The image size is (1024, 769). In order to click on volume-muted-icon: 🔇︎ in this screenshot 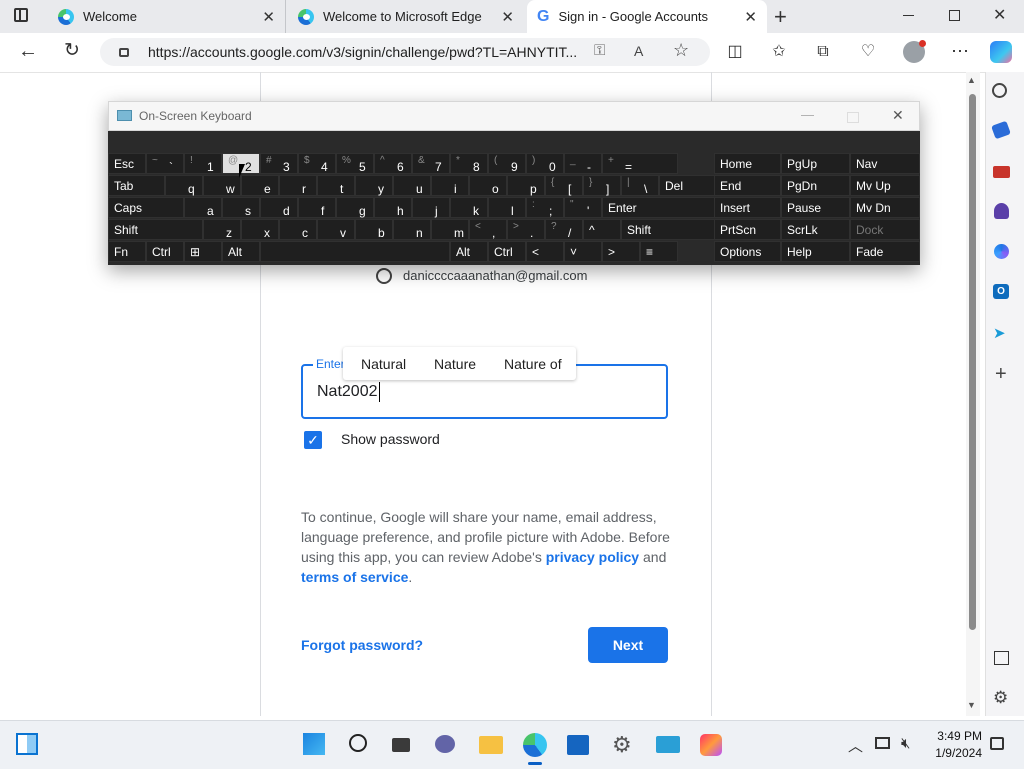, I will do `click(905, 743)`.